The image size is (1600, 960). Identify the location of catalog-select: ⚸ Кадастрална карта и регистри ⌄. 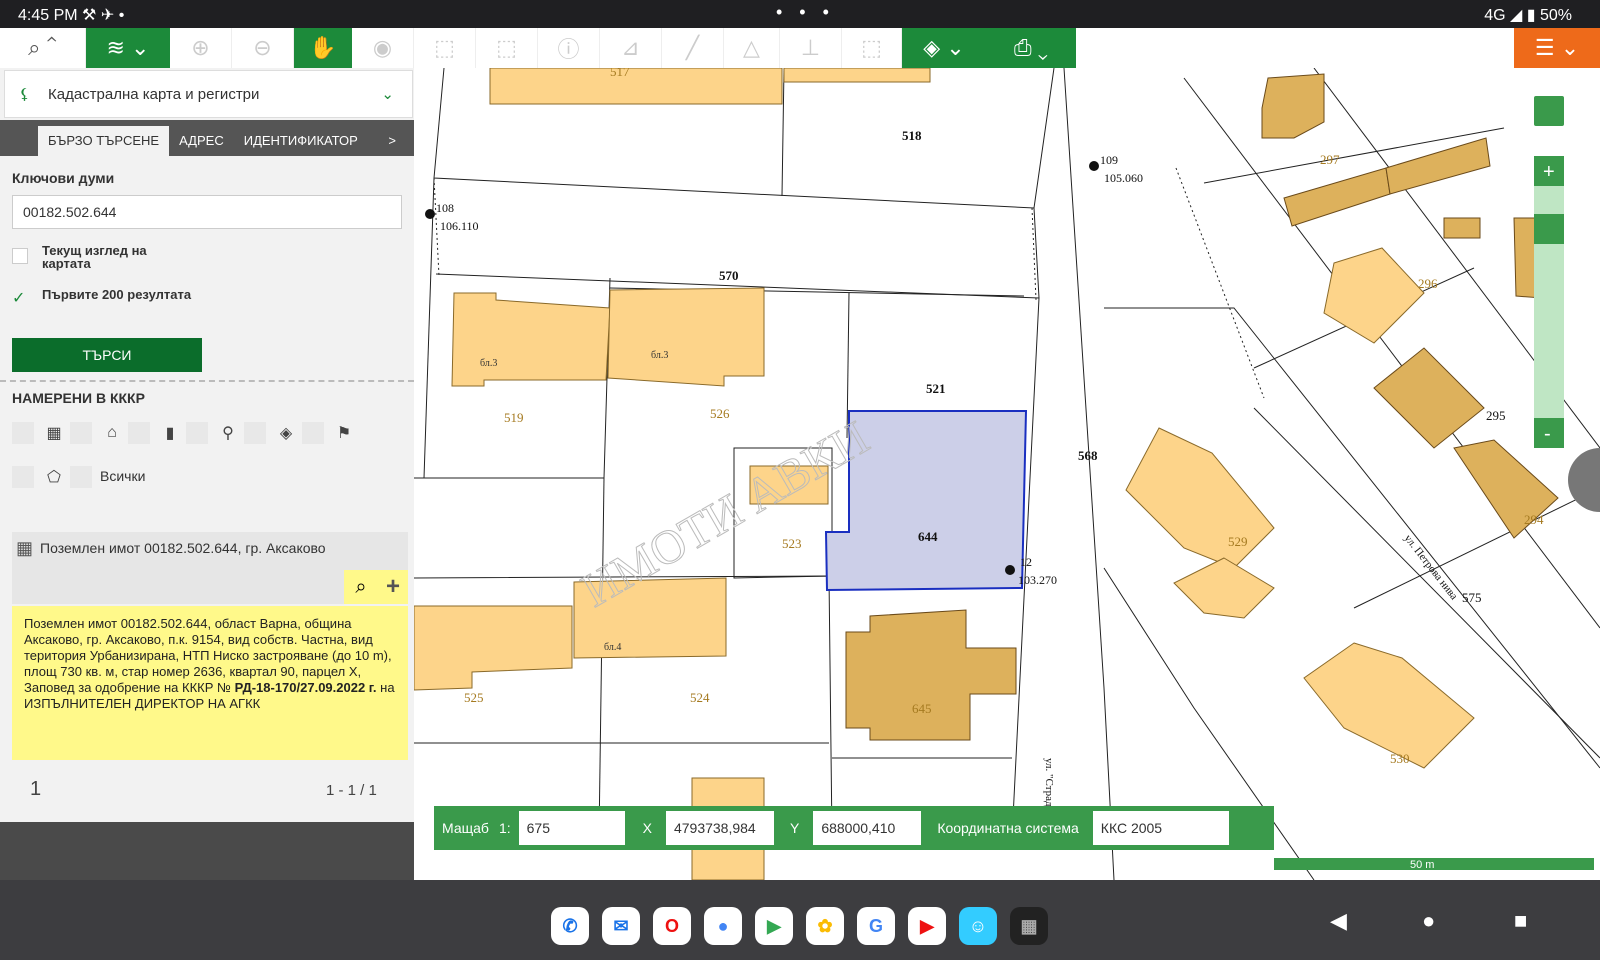
(208, 94).